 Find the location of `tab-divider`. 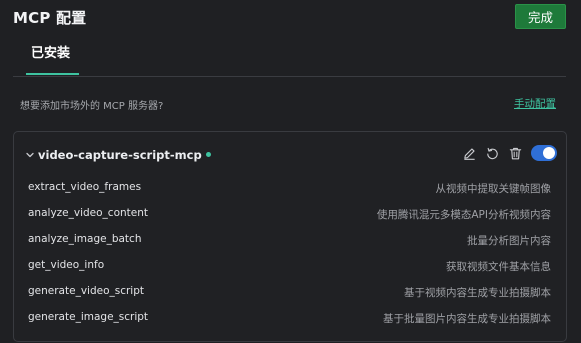

tab-divider is located at coordinates (289, 76).